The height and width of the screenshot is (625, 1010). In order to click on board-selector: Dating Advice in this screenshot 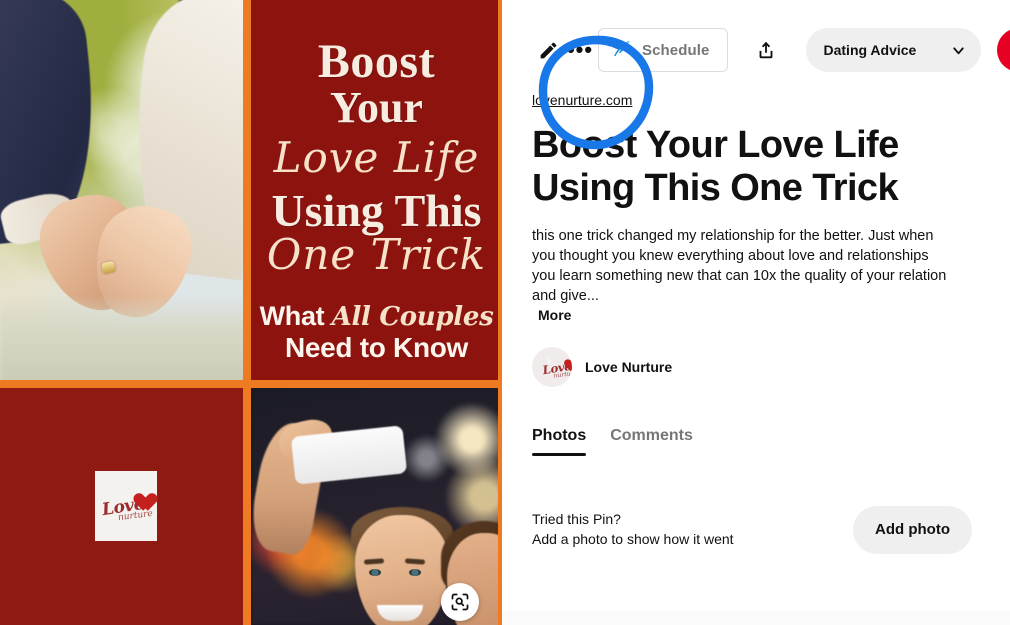, I will do `click(893, 50)`.